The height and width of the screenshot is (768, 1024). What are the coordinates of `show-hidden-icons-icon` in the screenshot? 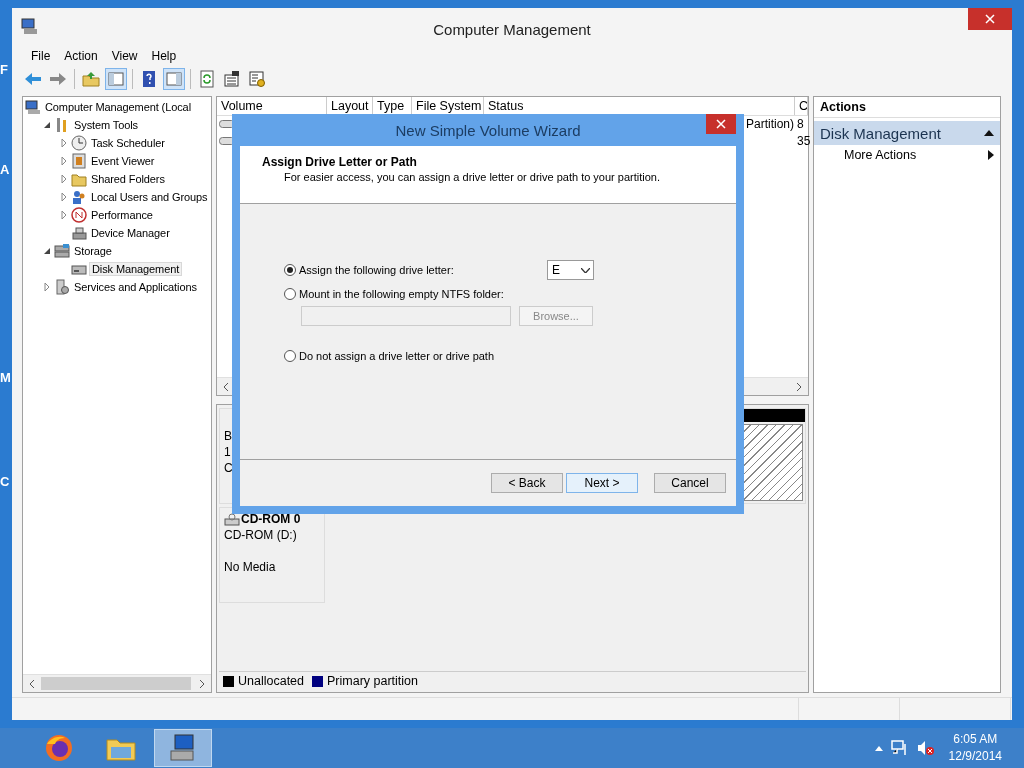 It's located at (878, 748).